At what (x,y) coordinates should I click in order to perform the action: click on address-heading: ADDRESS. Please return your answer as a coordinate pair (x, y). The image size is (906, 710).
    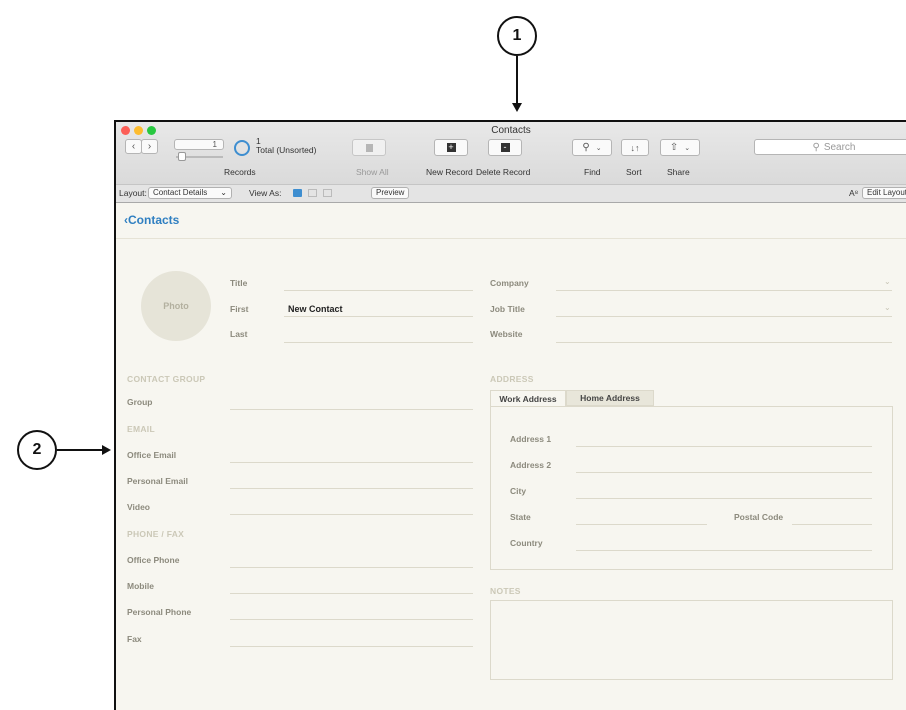
    Looking at the image, I should click on (512, 379).